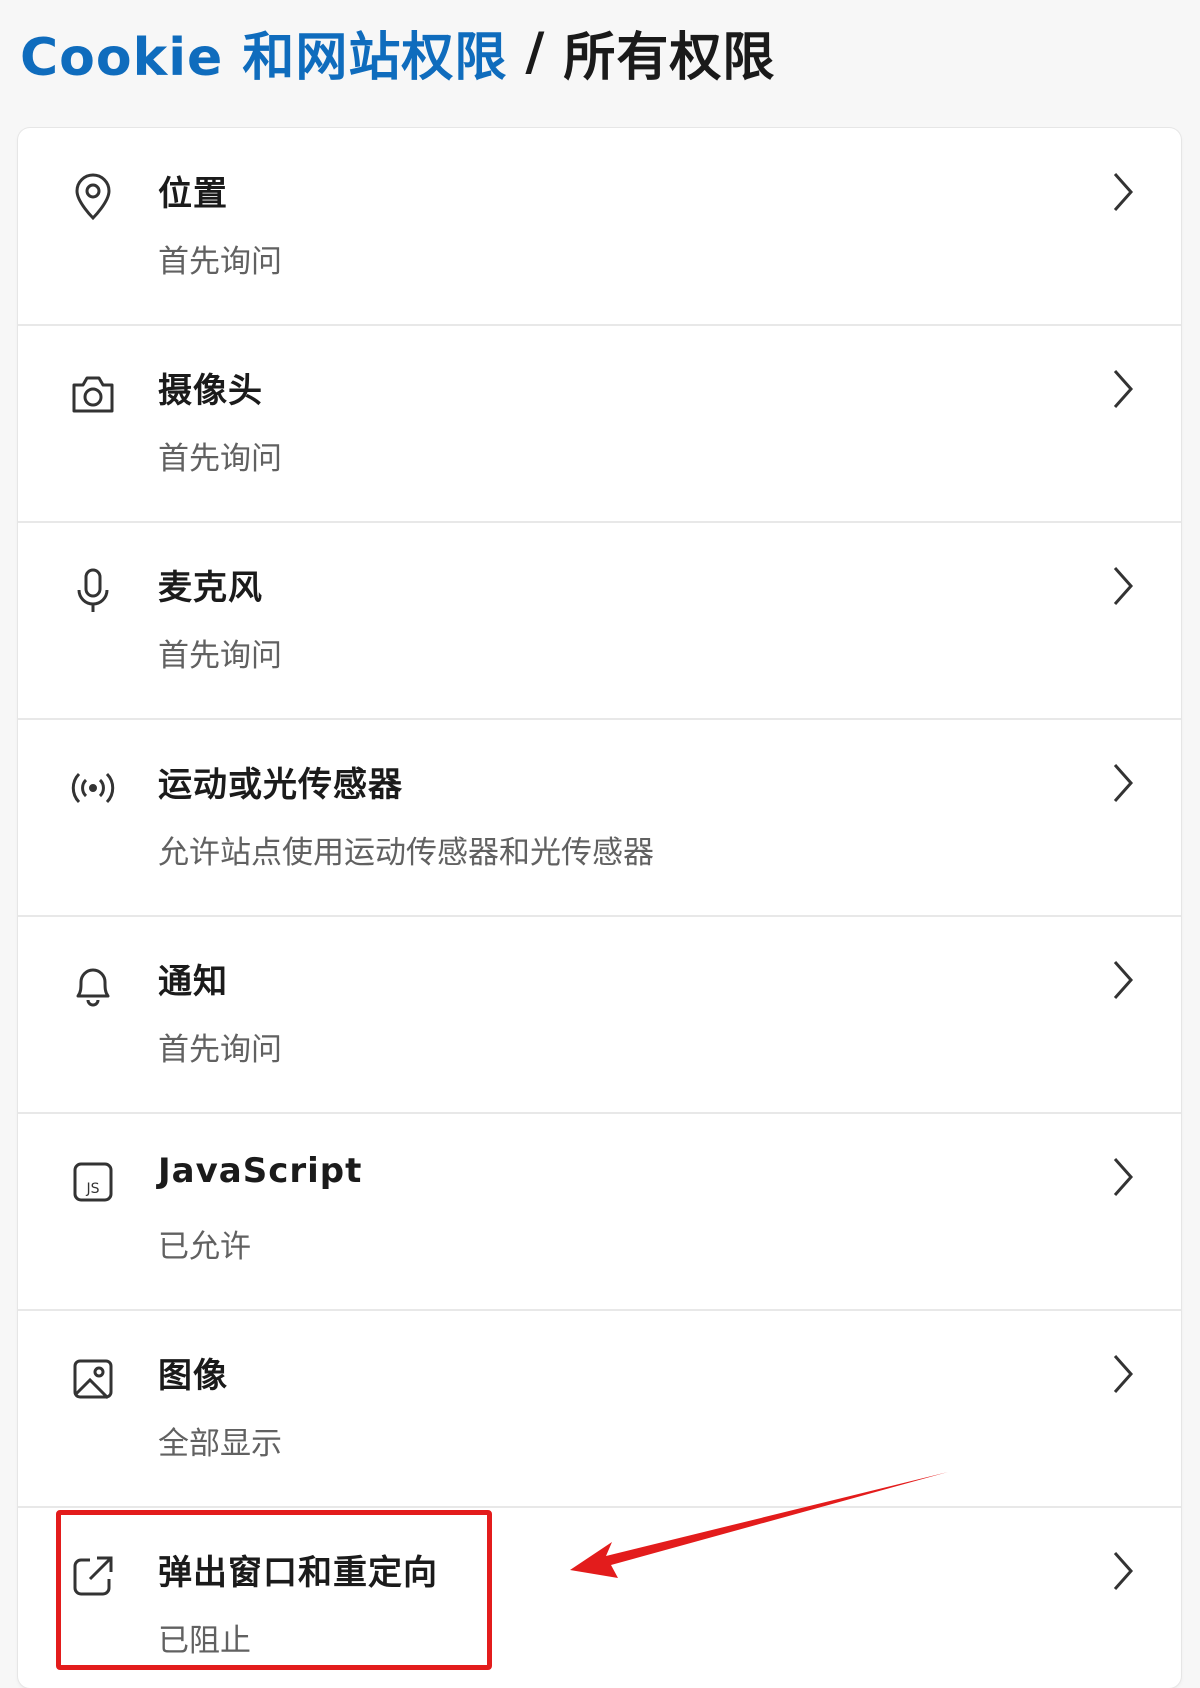 The image size is (1200, 1688). Describe the element at coordinates (204, 1247) in the screenshot. I see `permission-status: 已允许` at that location.